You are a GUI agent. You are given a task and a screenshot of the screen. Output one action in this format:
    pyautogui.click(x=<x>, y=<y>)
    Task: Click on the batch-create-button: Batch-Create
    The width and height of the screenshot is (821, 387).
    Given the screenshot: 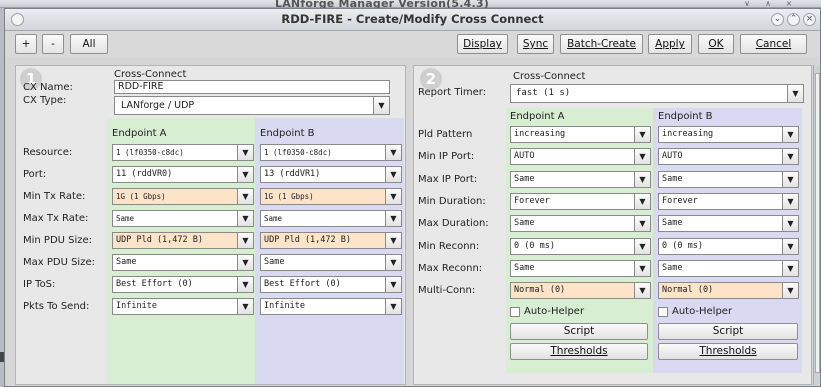 What is the action you would take?
    pyautogui.click(x=601, y=44)
    